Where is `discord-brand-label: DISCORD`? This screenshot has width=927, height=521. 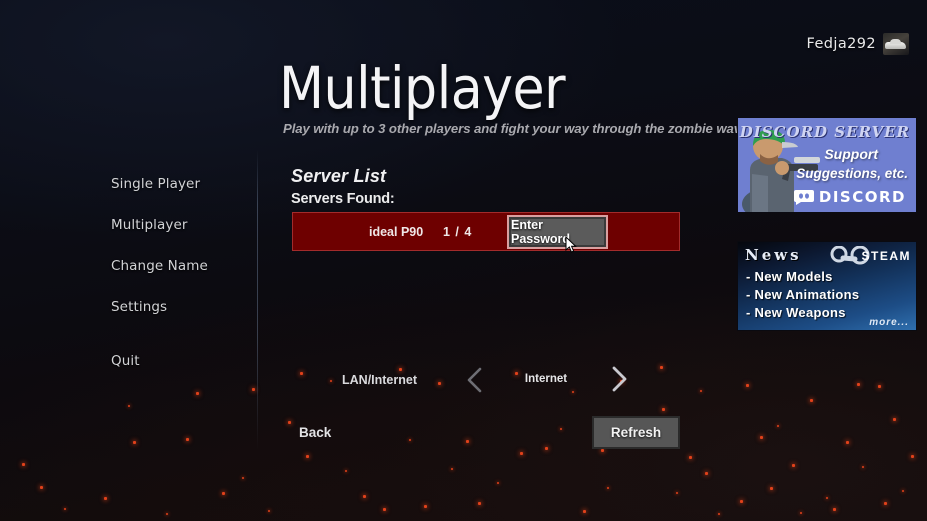 discord-brand-label: DISCORD is located at coordinates (862, 197).